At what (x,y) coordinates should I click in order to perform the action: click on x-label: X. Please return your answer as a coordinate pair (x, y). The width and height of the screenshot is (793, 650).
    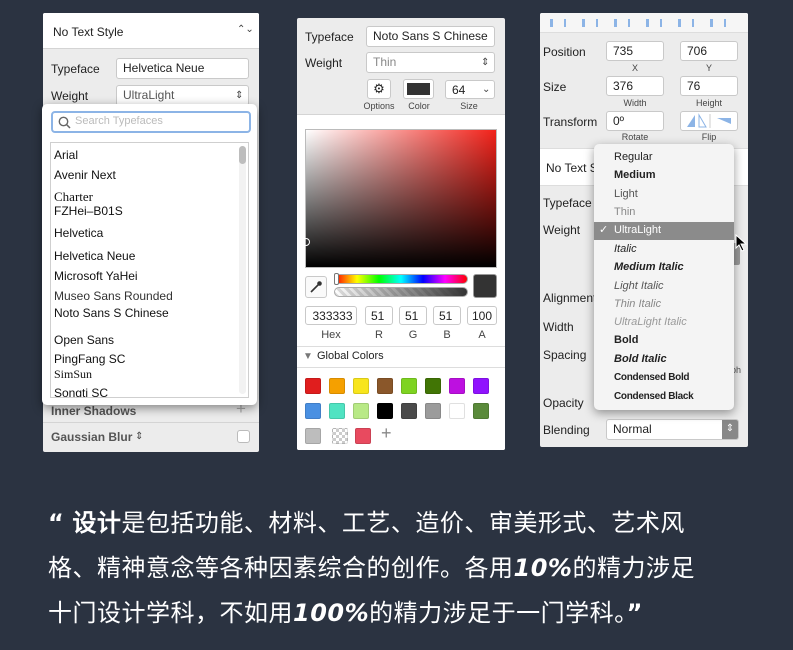
    Looking at the image, I should click on (634, 68).